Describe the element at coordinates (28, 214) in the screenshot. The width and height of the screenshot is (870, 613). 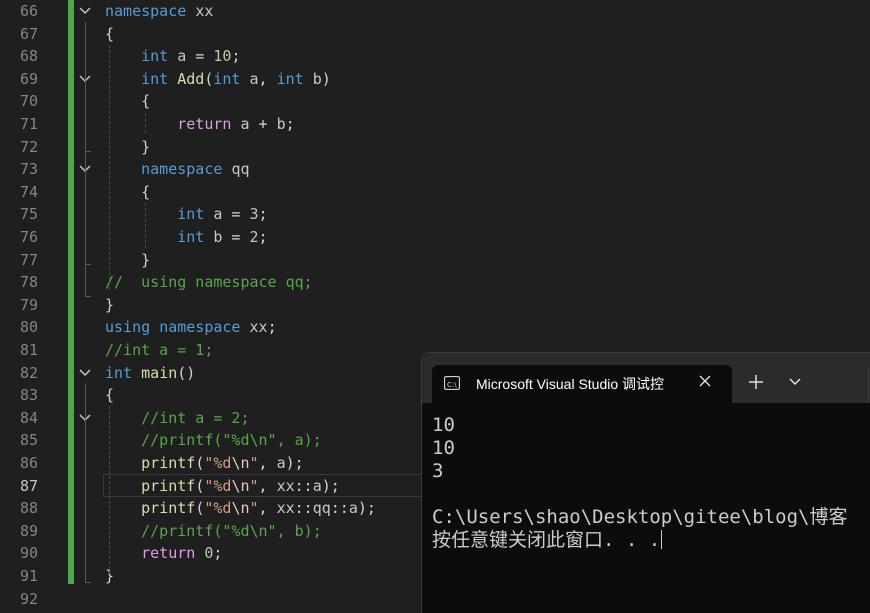
I see `line-number: 75` at that location.